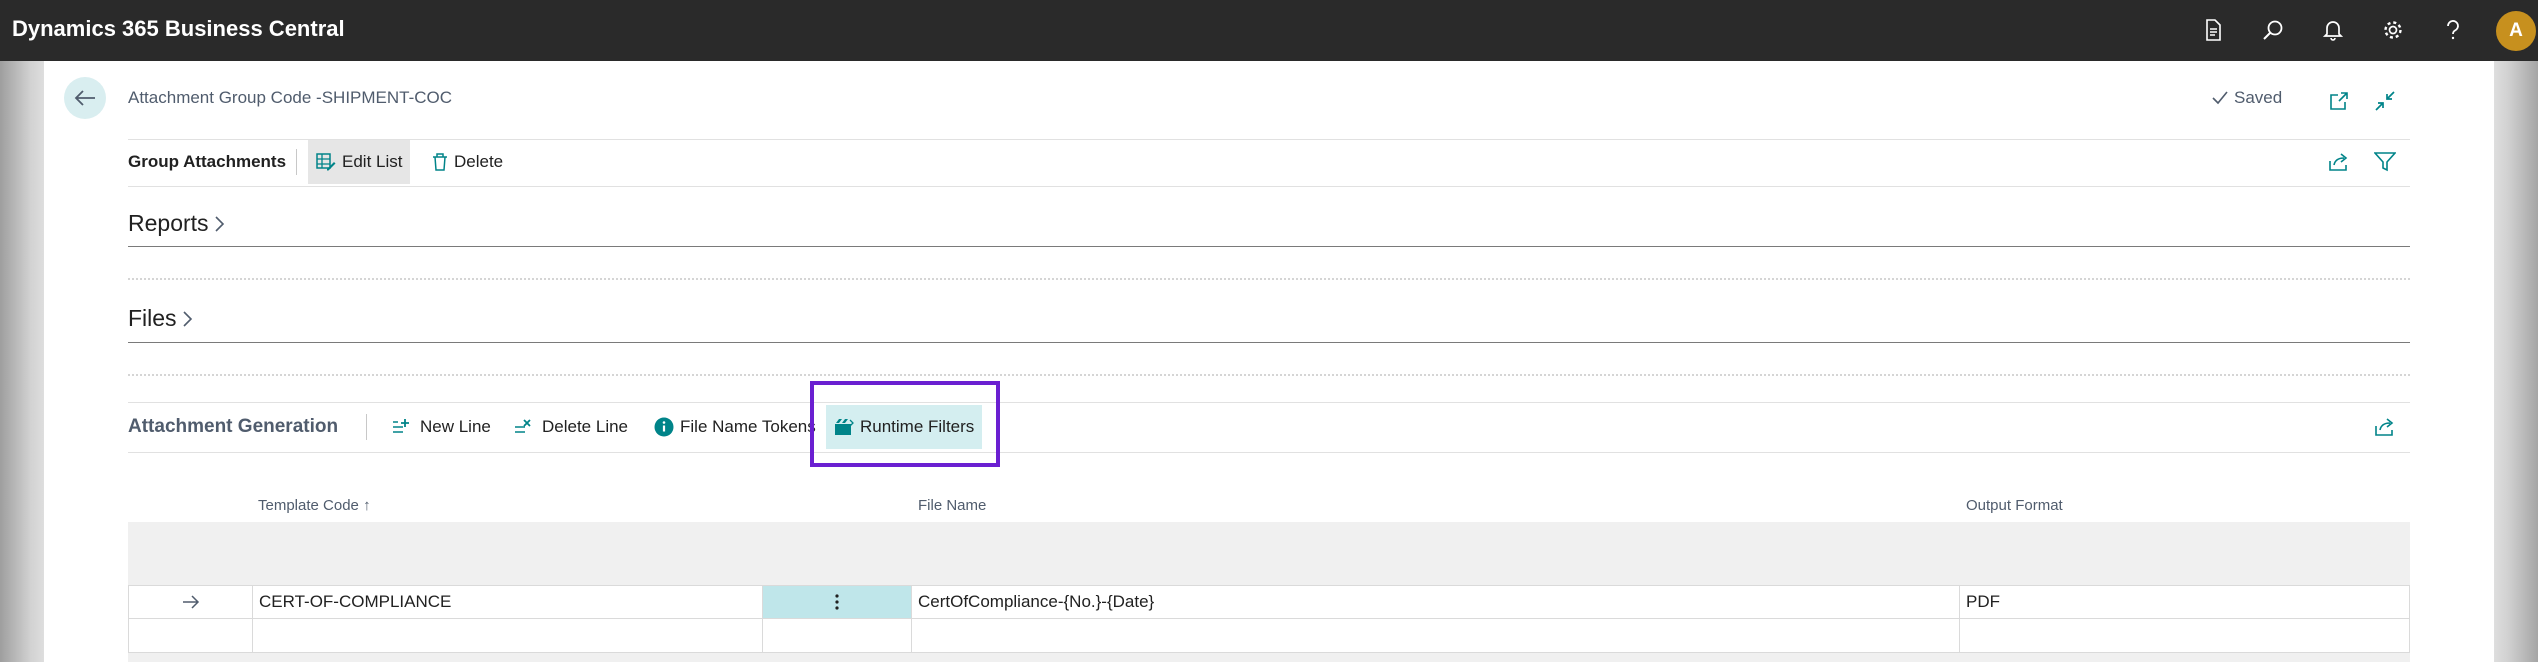 The image size is (2538, 662). I want to click on collapse-button, so click(2385, 101).